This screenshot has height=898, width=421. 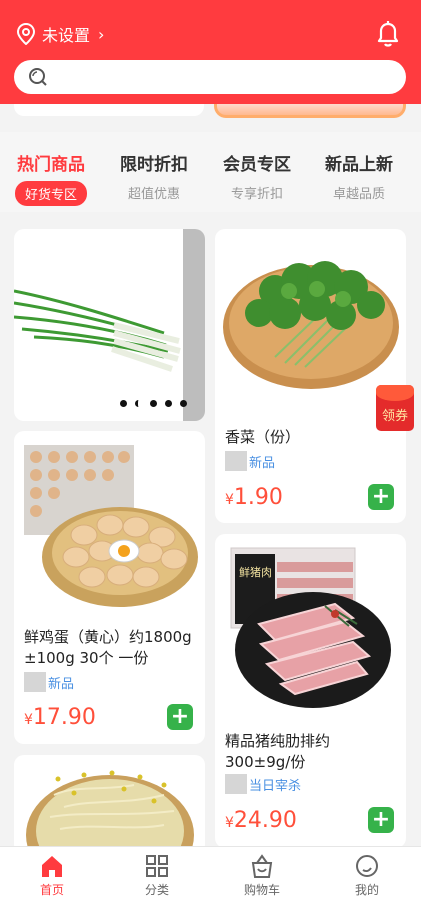 I want to click on carousel-dots, so click(x=153, y=403).